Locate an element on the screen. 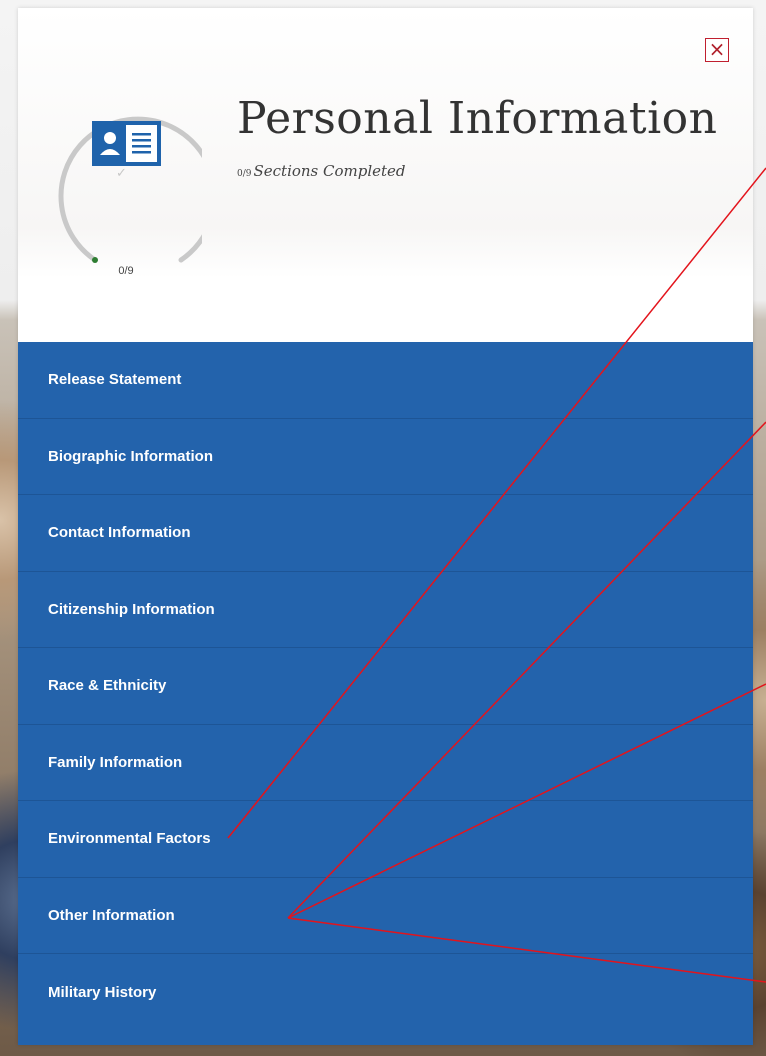 The image size is (766, 1056). close-icon: × is located at coordinates (717, 49).